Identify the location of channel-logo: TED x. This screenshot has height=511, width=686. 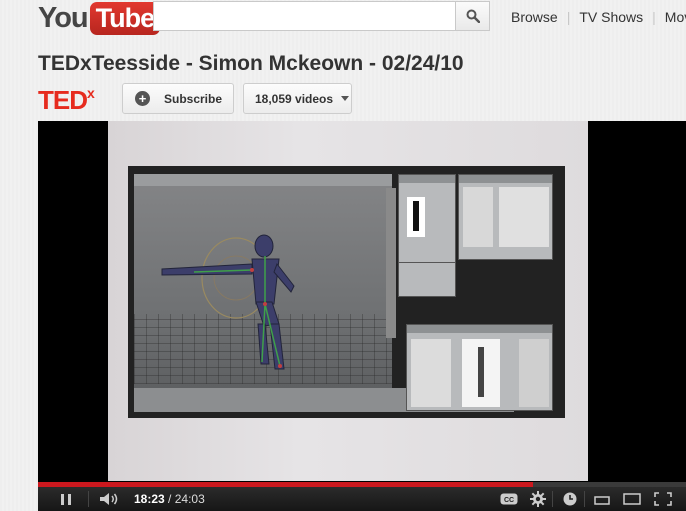
(66, 100).